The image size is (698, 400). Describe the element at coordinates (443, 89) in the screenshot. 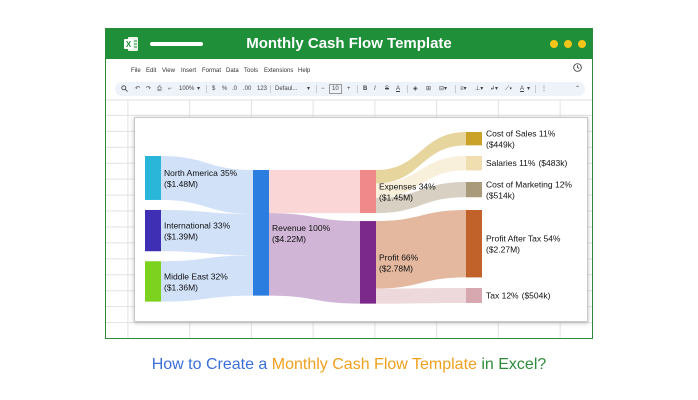

I see `merge-icon: ⊟▾` at that location.